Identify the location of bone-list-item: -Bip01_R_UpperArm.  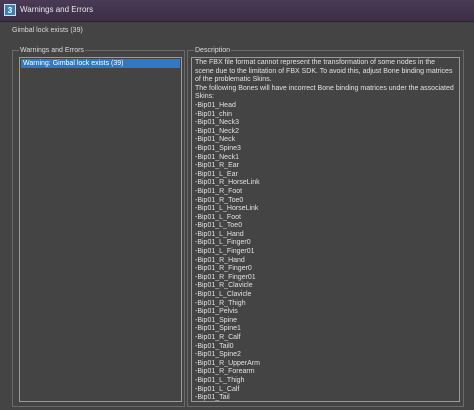
(227, 363).